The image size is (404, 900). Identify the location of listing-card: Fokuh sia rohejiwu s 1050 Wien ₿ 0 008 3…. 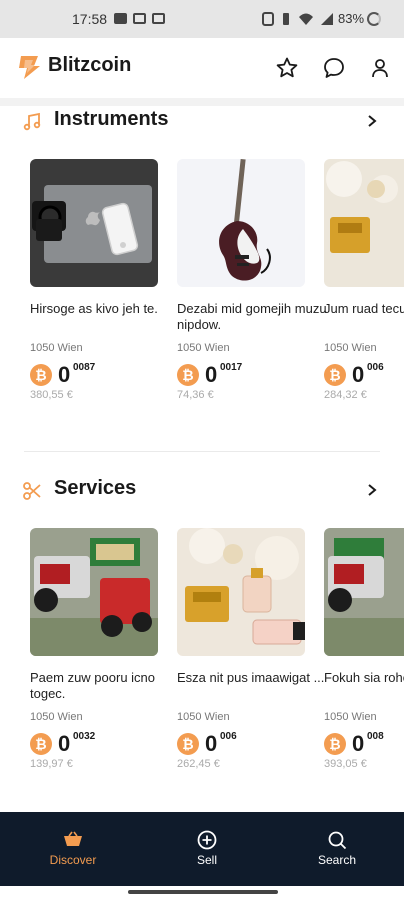
(364, 653).